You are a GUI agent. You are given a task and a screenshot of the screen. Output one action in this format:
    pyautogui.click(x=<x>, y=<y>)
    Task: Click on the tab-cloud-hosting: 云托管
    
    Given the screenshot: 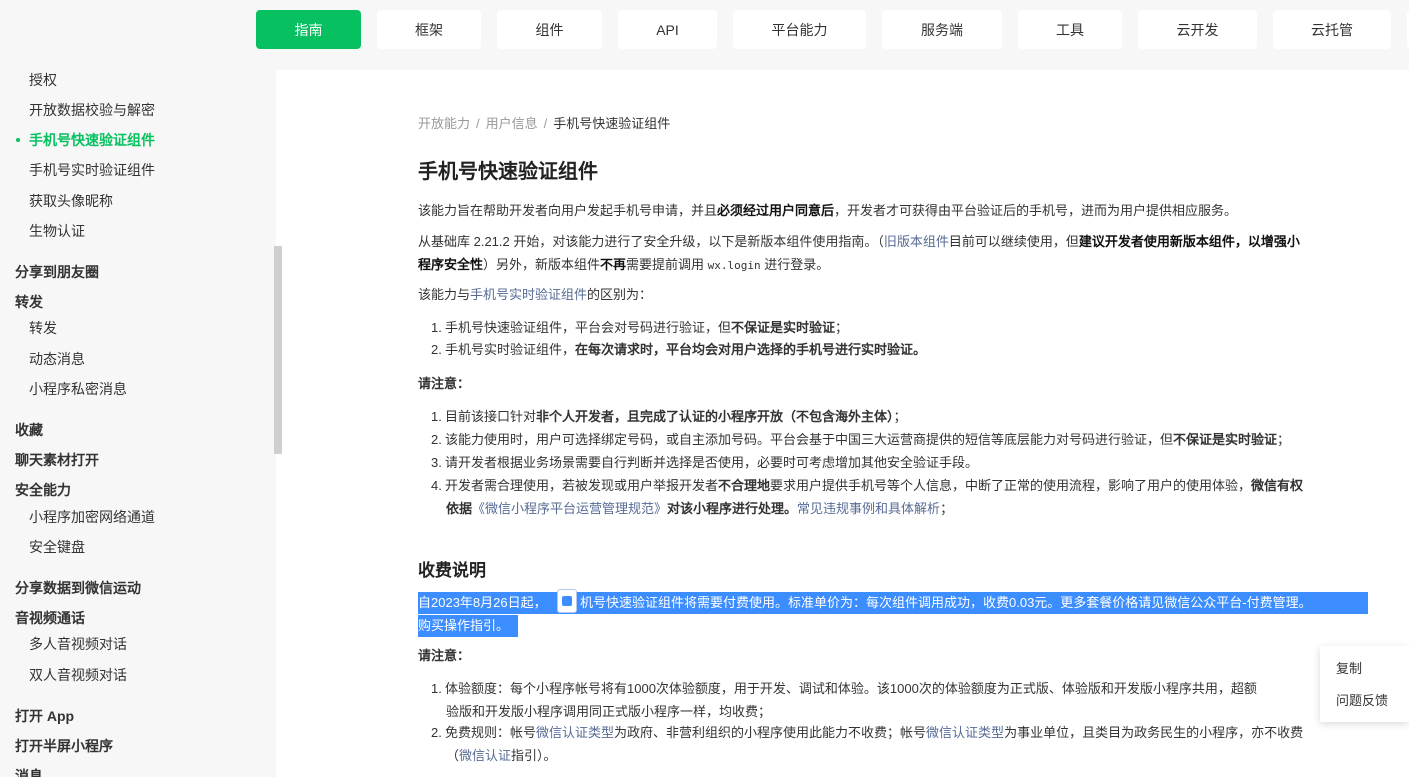 What is the action you would take?
    pyautogui.click(x=1332, y=29)
    